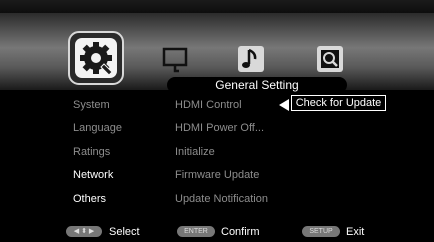 The image size is (434, 242). I want to click on category-language: Language, so click(97, 128).